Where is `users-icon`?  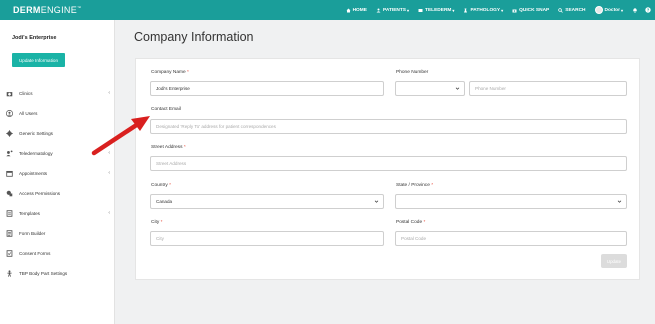
users-icon is located at coordinates (9, 113).